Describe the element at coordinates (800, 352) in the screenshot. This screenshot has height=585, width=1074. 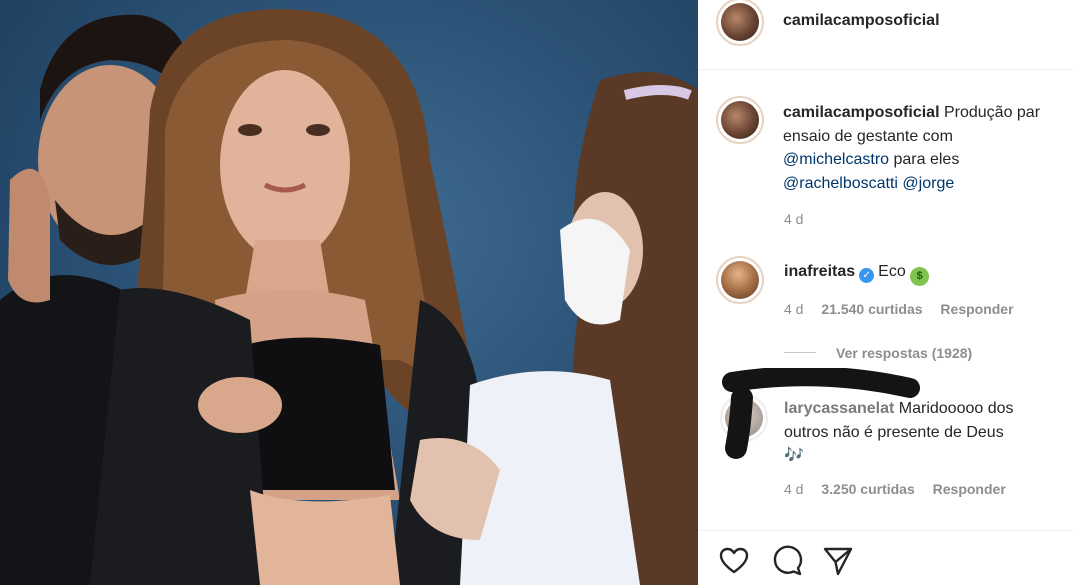
I see `replies-divider` at that location.